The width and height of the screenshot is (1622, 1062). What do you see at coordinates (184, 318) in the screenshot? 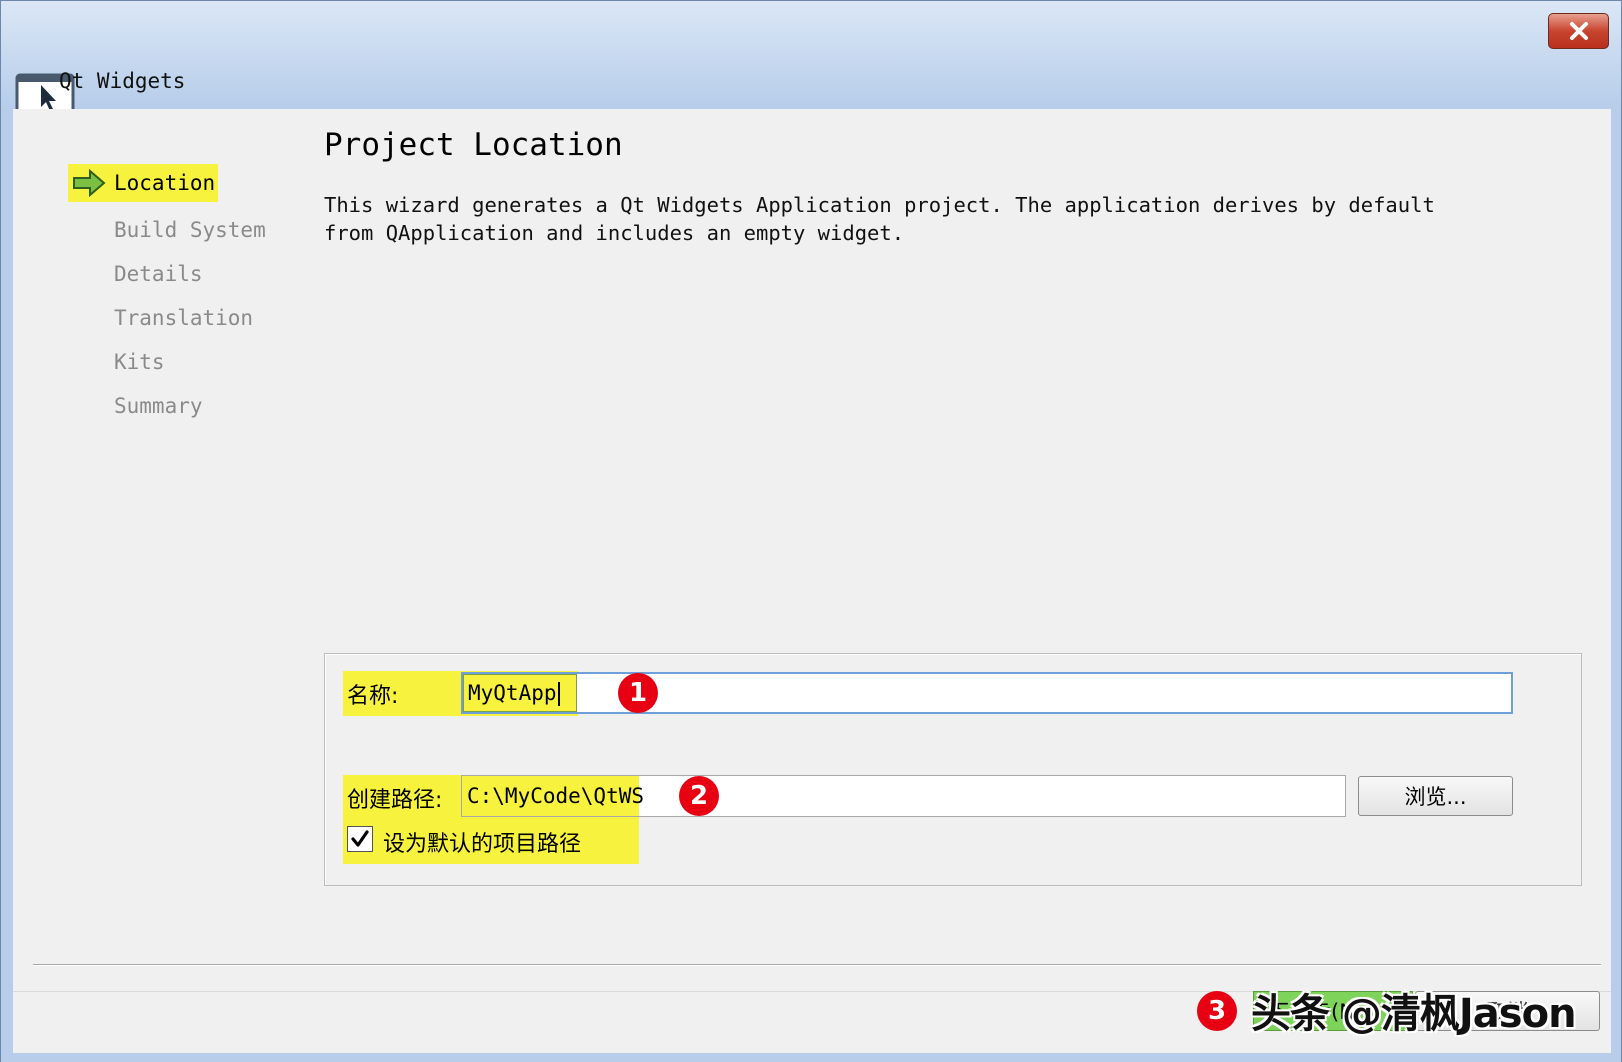
I see `step-label: Translation` at bounding box center [184, 318].